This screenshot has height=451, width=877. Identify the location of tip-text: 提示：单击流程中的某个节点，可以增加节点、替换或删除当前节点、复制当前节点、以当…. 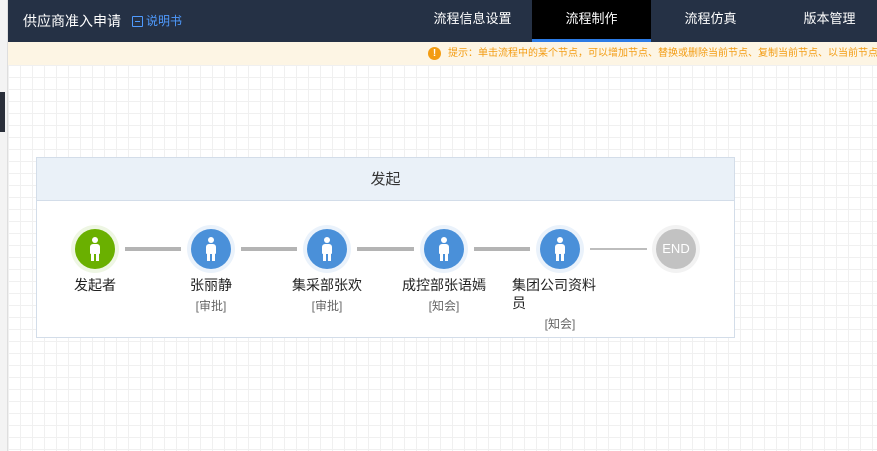
(662, 53).